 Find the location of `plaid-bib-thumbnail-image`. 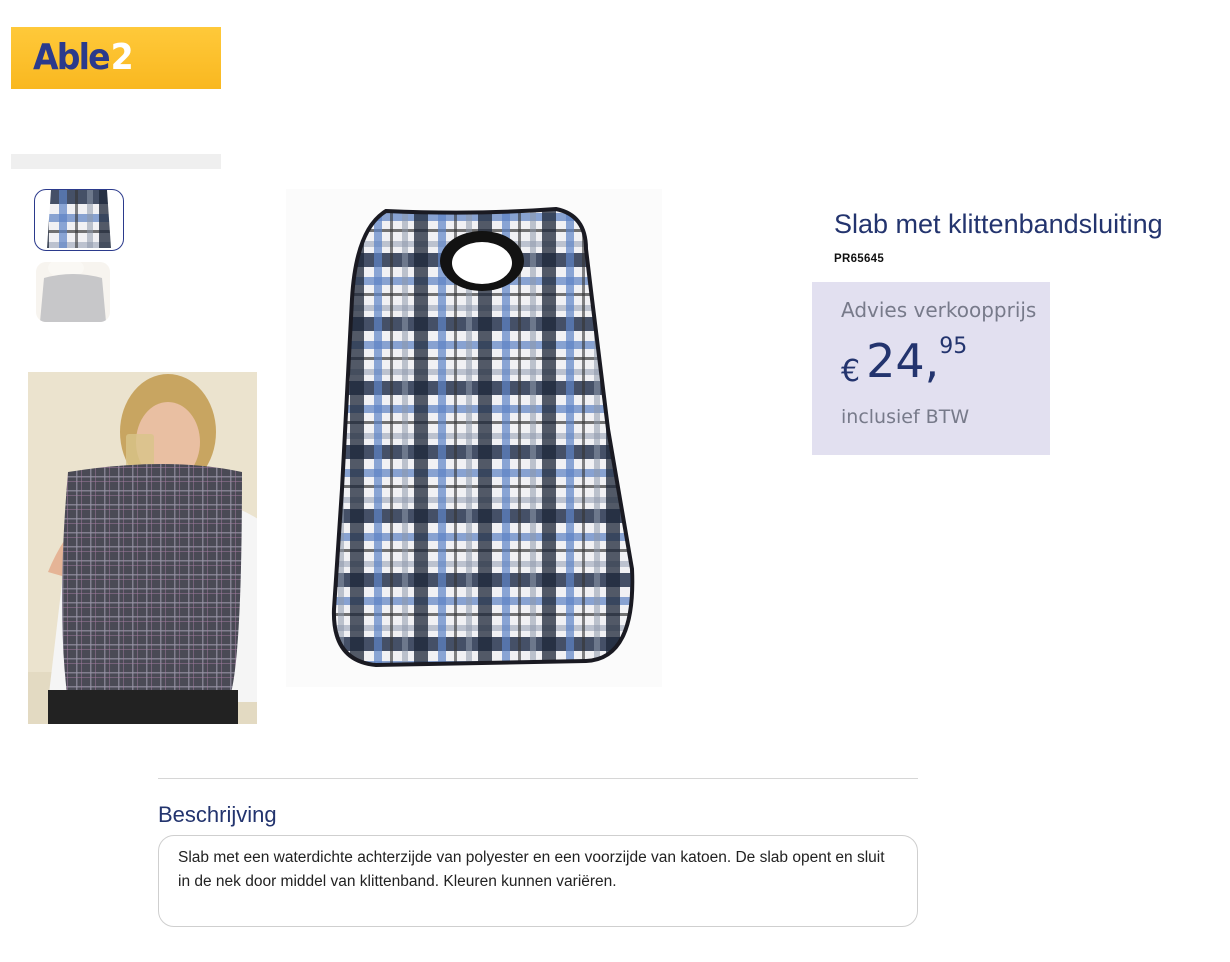

plaid-bib-thumbnail-image is located at coordinates (79, 219).